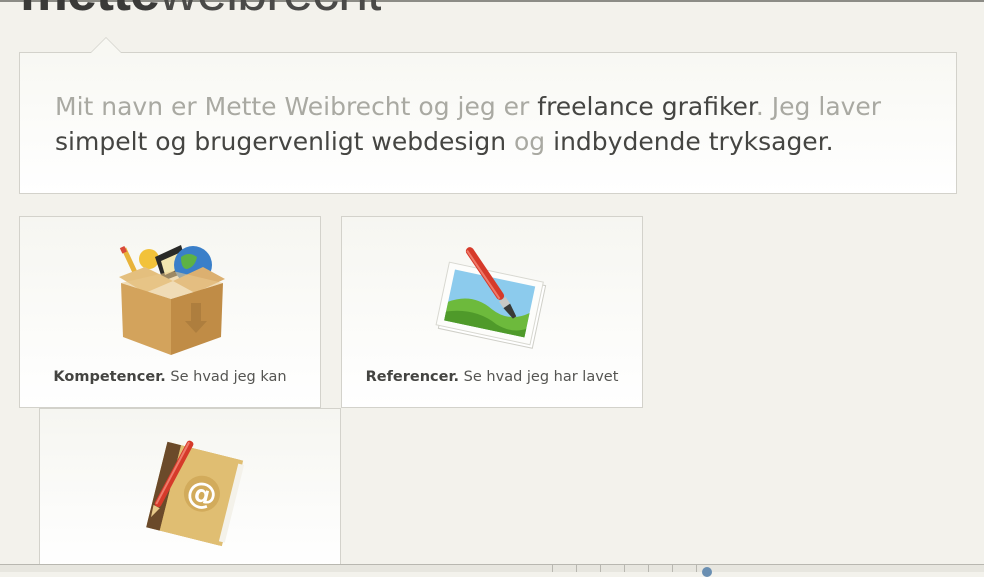 The image size is (984, 577). I want to click on intro-highlight: indbydende tryksager, so click(689, 141).